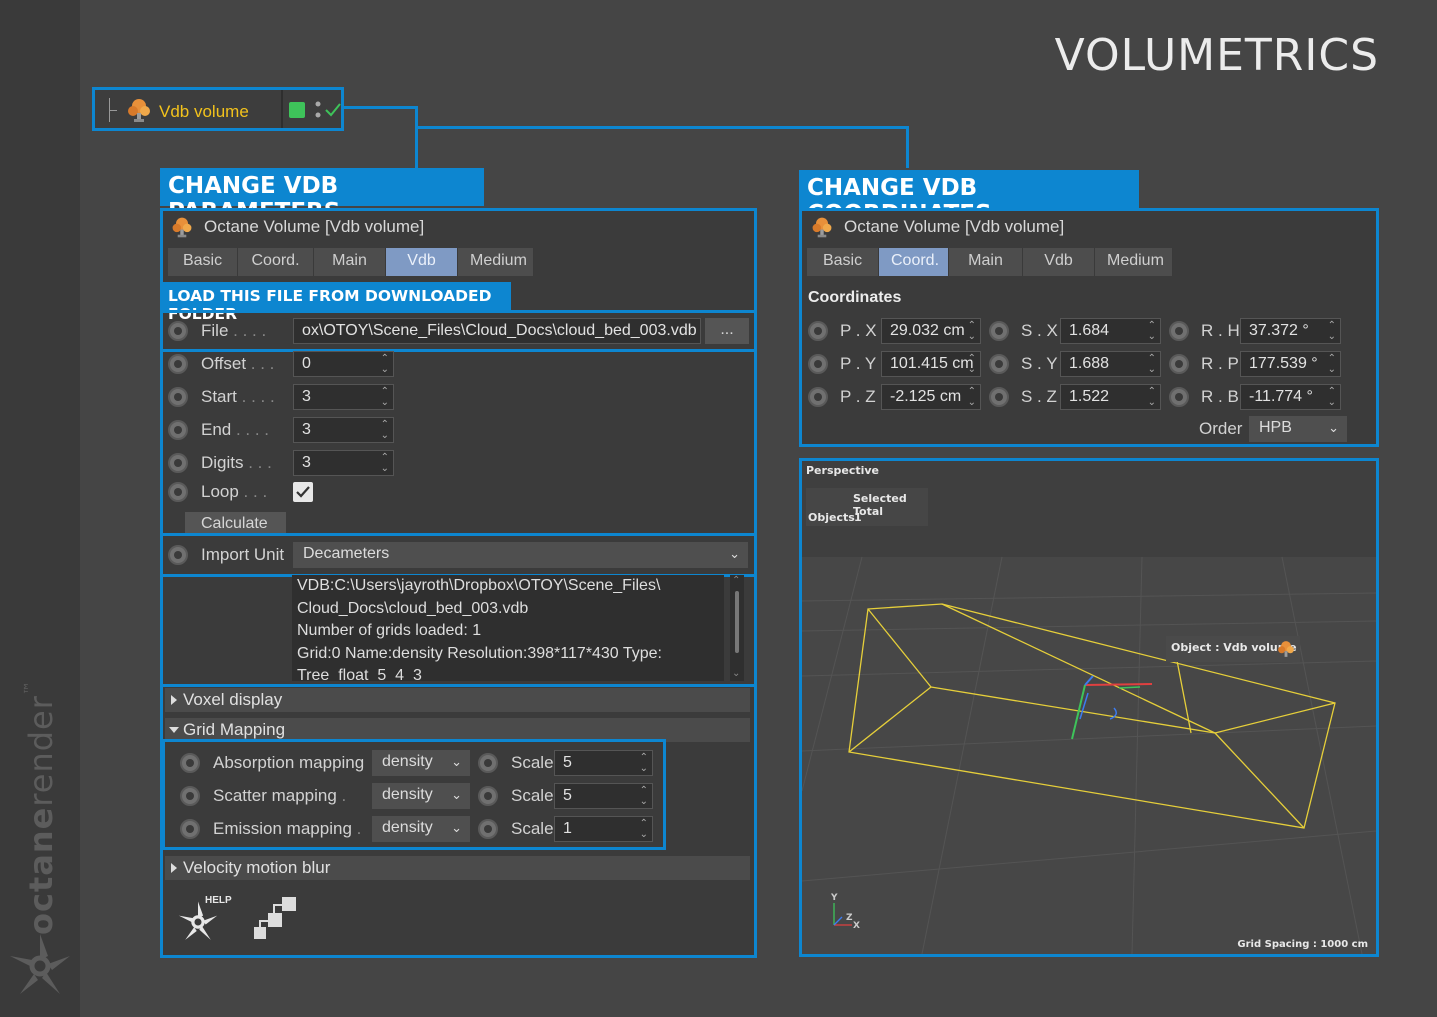  I want to click on selection-info-panel: Selected Total Objects 1, so click(867, 507).